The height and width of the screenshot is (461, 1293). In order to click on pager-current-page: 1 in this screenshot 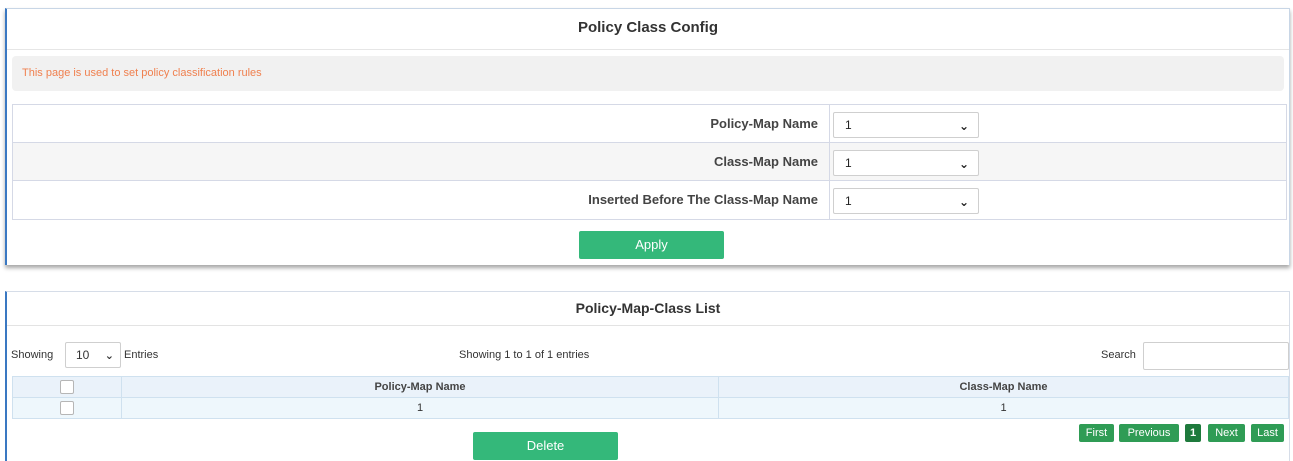, I will do `click(1193, 433)`.